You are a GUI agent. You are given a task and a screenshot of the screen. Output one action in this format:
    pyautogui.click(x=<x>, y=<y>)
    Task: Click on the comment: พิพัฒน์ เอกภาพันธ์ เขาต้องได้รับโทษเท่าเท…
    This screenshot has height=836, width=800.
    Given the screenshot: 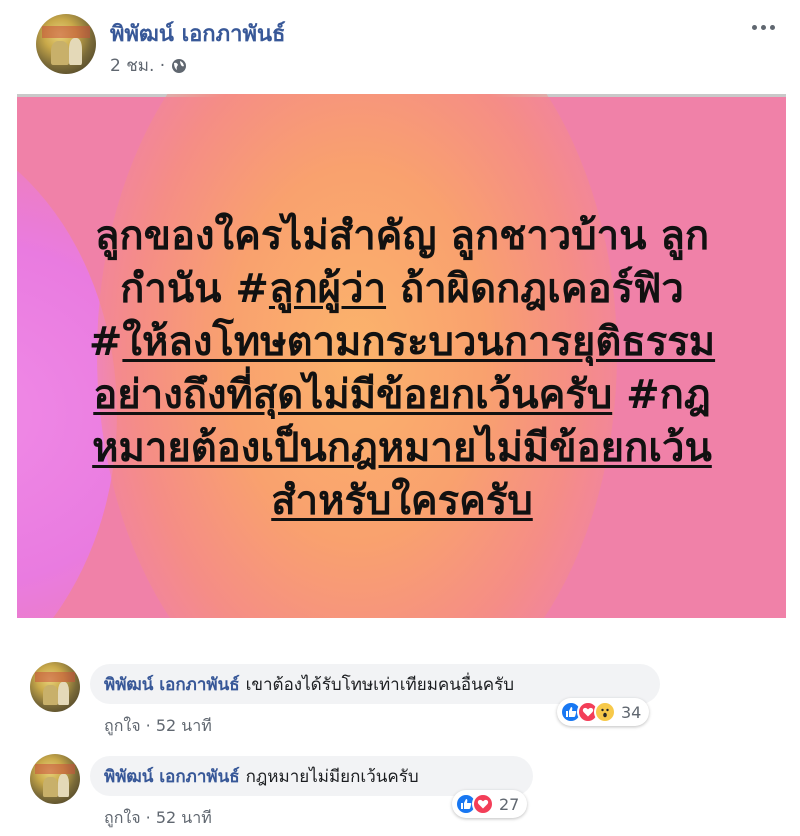 What is the action you would take?
    pyautogui.click(x=400, y=700)
    